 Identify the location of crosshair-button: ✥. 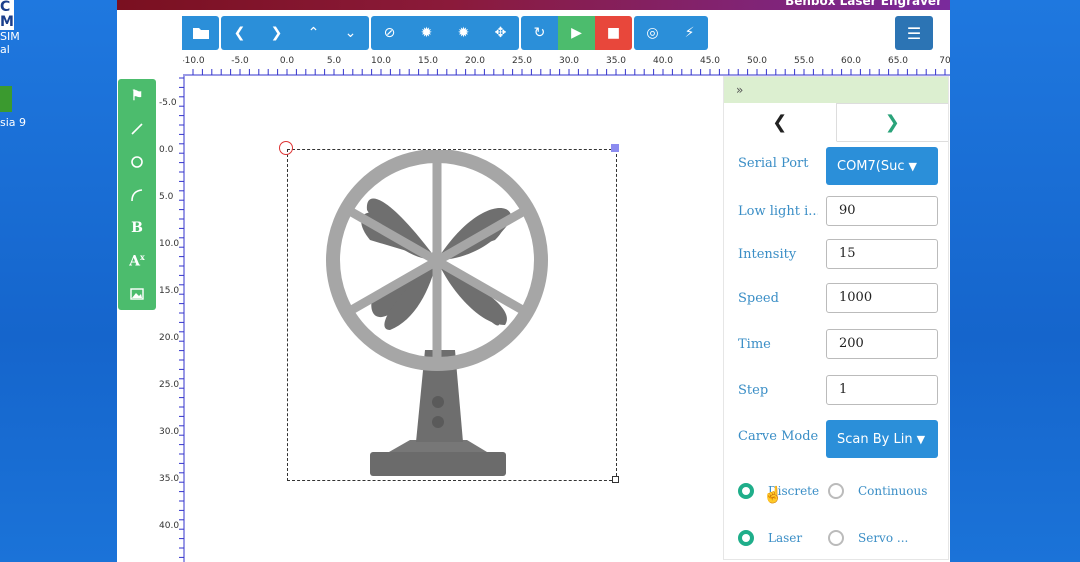
(500, 33).